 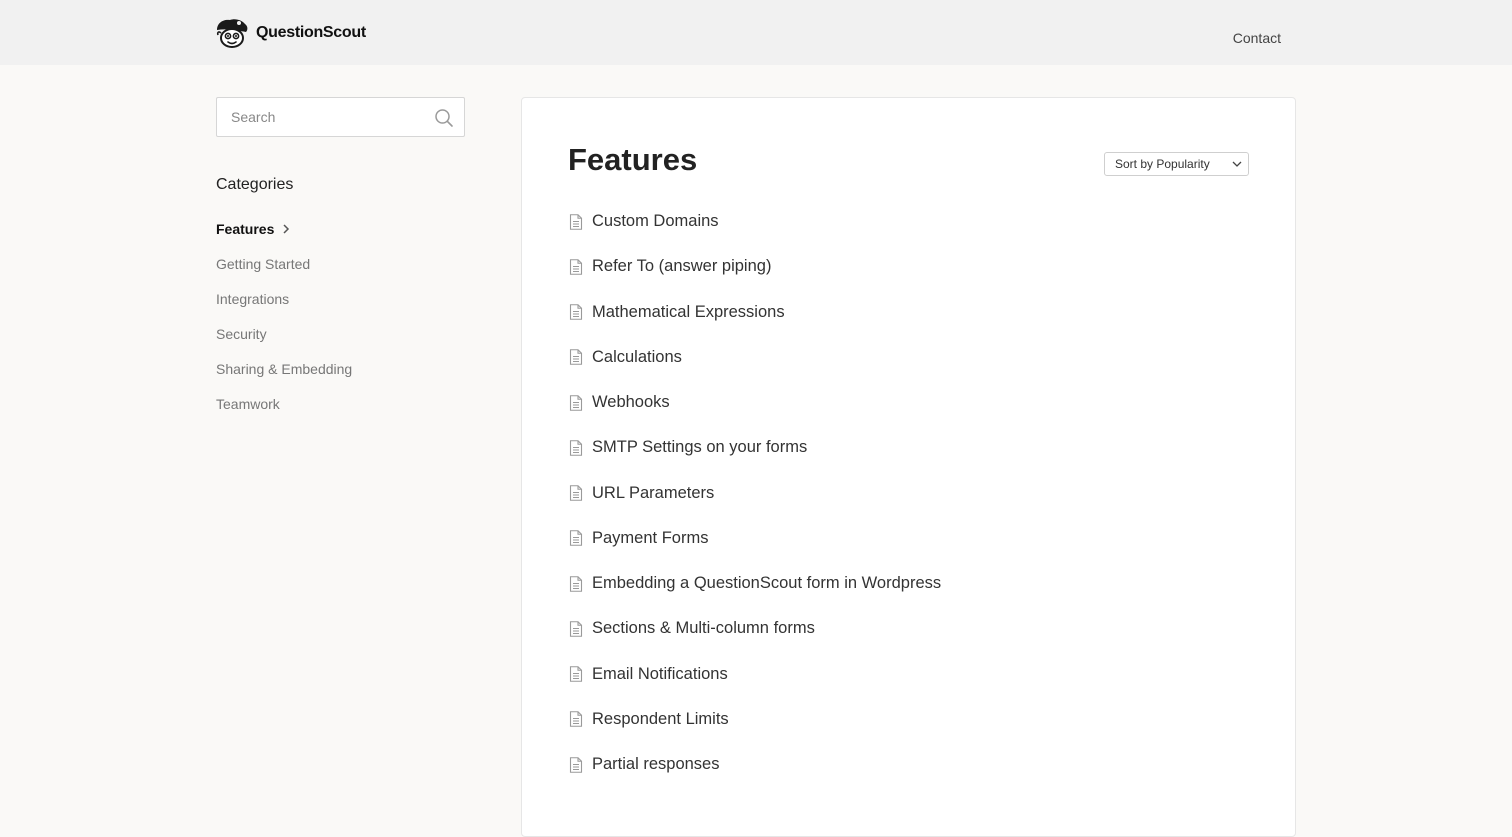 I want to click on list-item: Partial responses, so click(x=755, y=764).